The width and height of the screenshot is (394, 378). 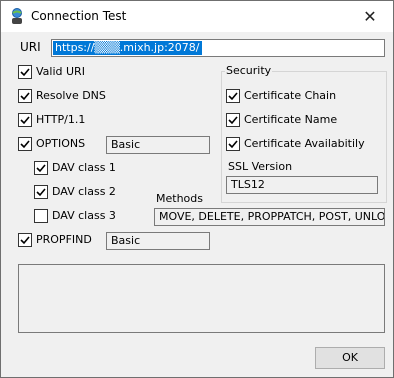 What do you see at coordinates (218, 48) in the screenshot?
I see `uri-input: https://▒▒▒.mixh.jp:2078/` at bounding box center [218, 48].